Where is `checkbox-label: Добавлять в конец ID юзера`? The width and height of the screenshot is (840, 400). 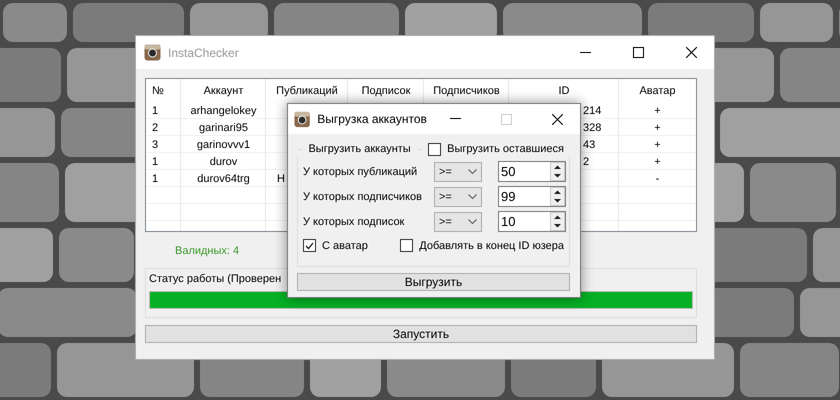
checkbox-label: Добавлять в конец ID юзера is located at coordinates (491, 246).